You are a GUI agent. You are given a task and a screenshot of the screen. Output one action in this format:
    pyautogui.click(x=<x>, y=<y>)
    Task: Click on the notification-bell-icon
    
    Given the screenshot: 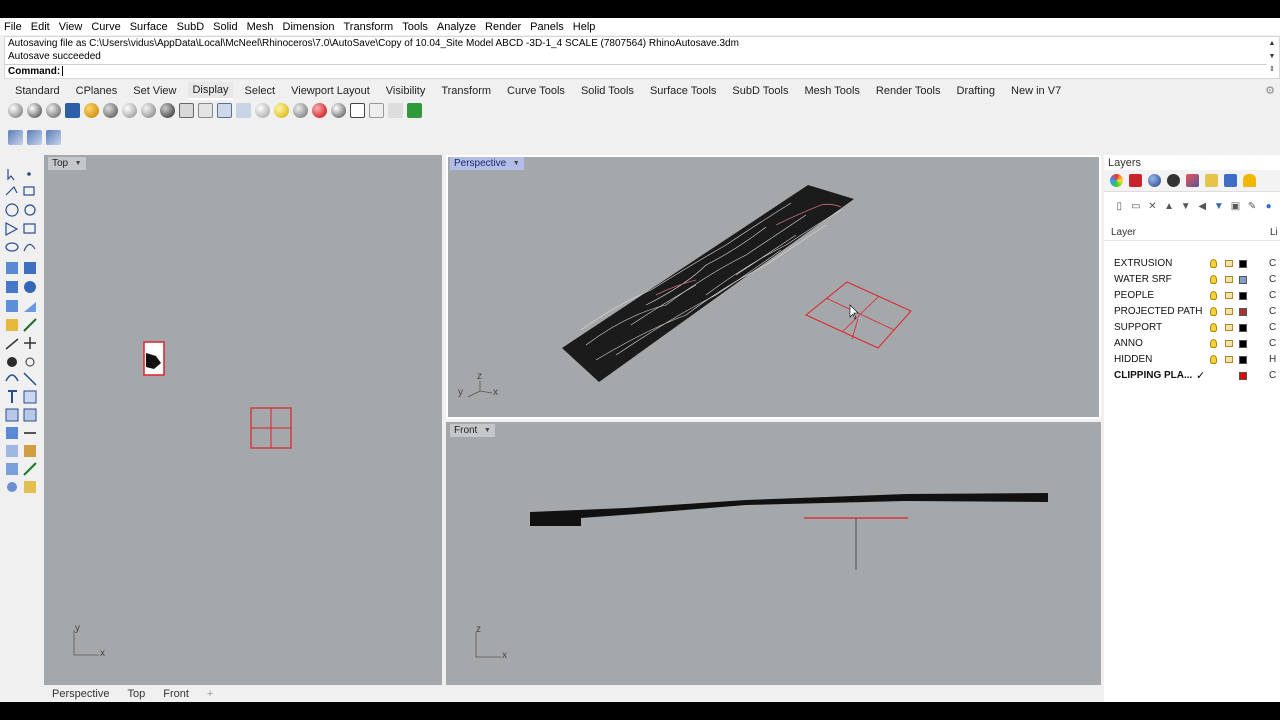 What is the action you would take?
    pyautogui.click(x=1249, y=180)
    